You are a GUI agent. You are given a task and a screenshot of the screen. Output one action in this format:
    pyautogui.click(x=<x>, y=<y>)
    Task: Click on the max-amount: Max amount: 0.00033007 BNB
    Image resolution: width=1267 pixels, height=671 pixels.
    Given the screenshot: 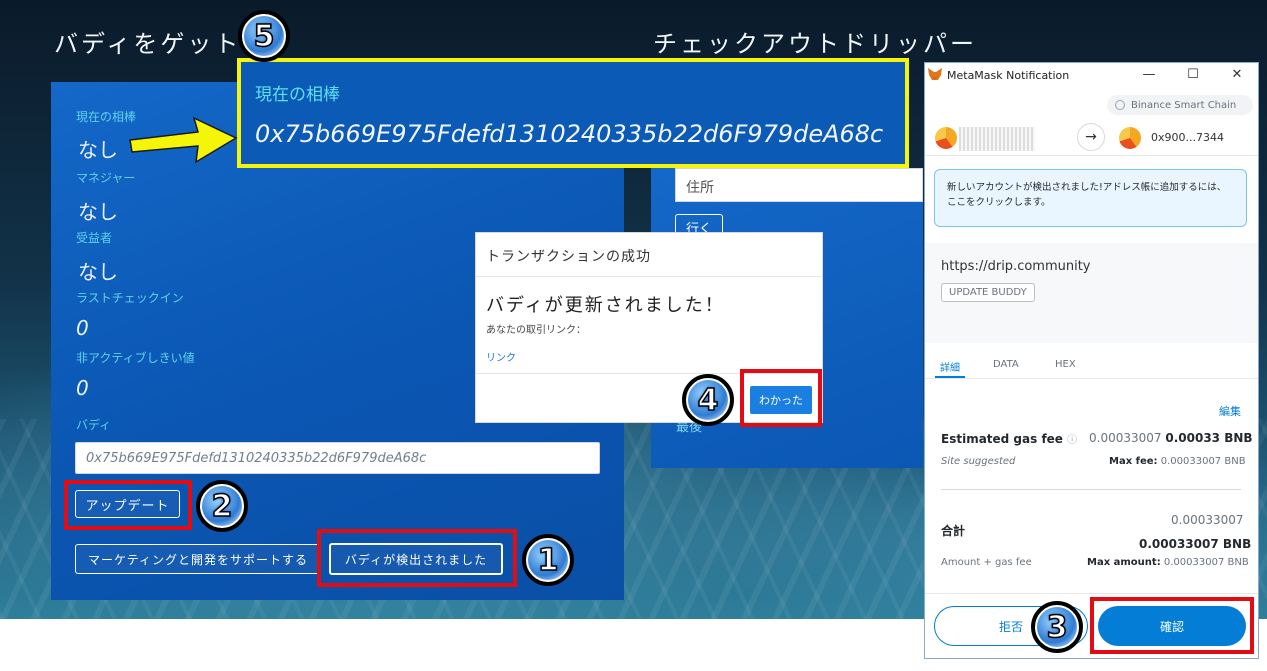 What is the action you would take?
    pyautogui.click(x=1168, y=562)
    